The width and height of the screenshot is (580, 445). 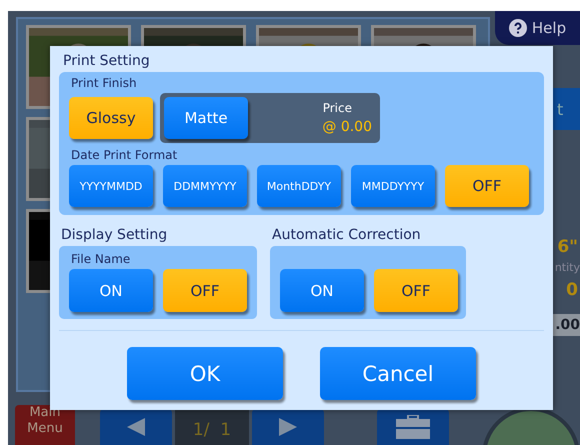 I want to click on toolbox-icon, so click(x=413, y=427).